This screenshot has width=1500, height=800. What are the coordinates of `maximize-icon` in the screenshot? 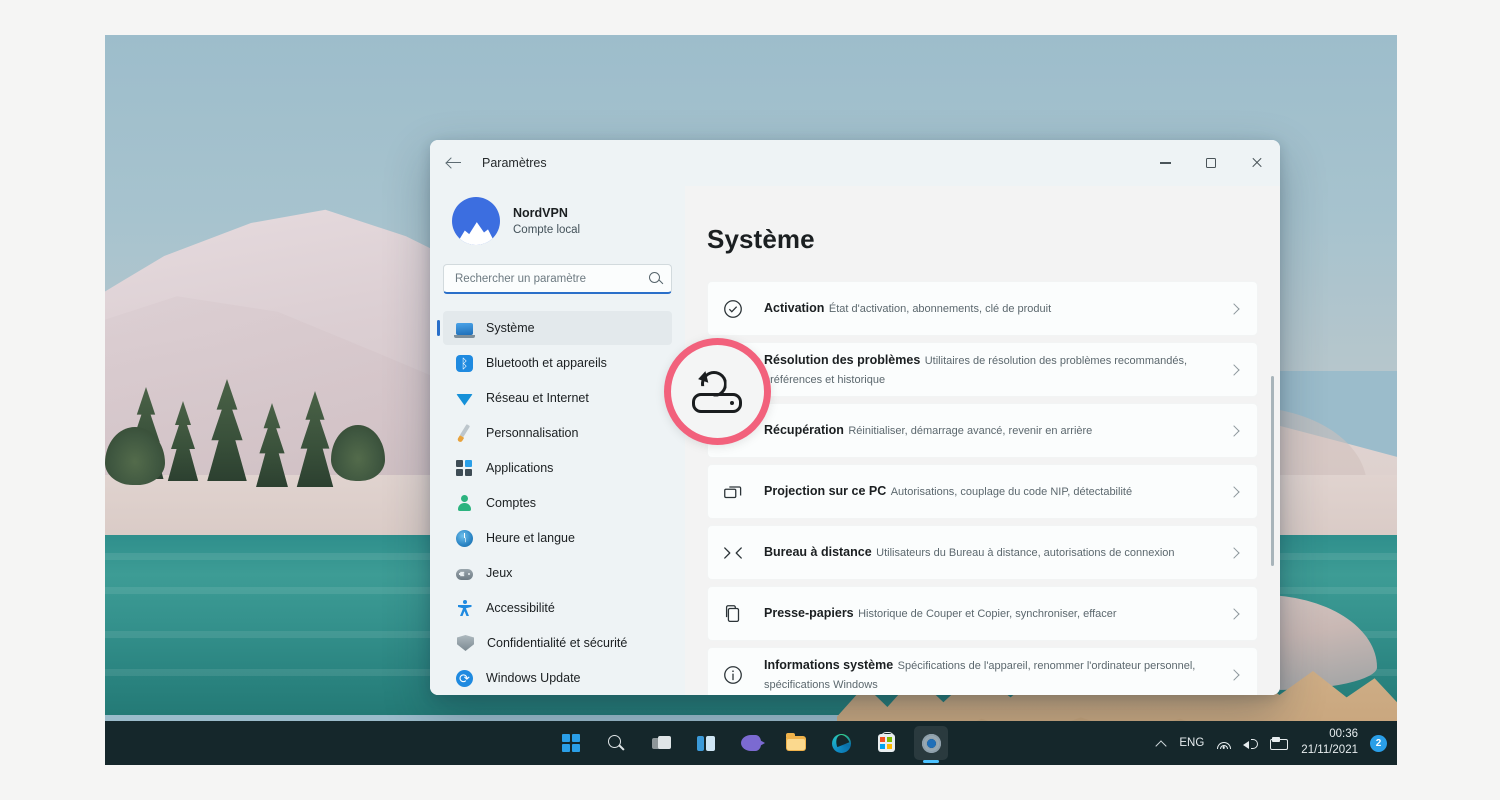 It's located at (1211, 163).